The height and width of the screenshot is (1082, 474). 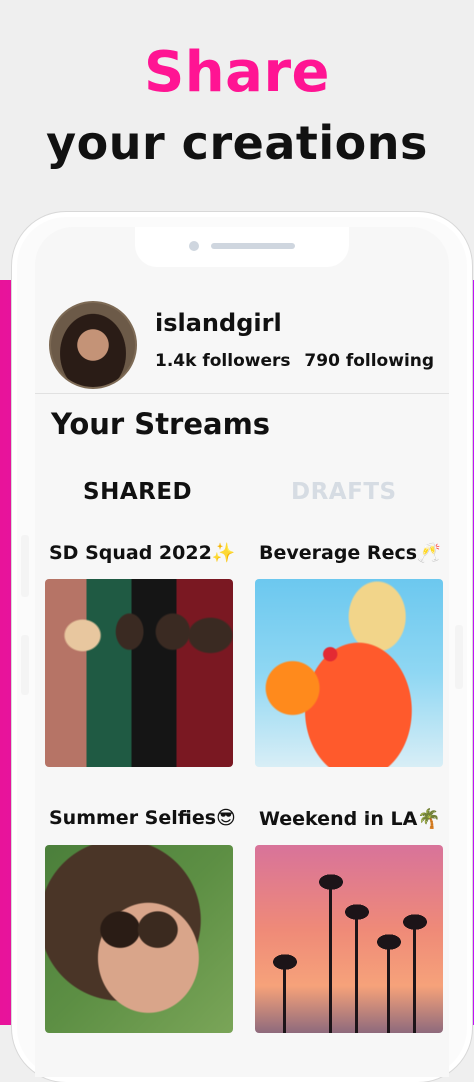 I want to click on phone-notch, so click(x=242, y=247).